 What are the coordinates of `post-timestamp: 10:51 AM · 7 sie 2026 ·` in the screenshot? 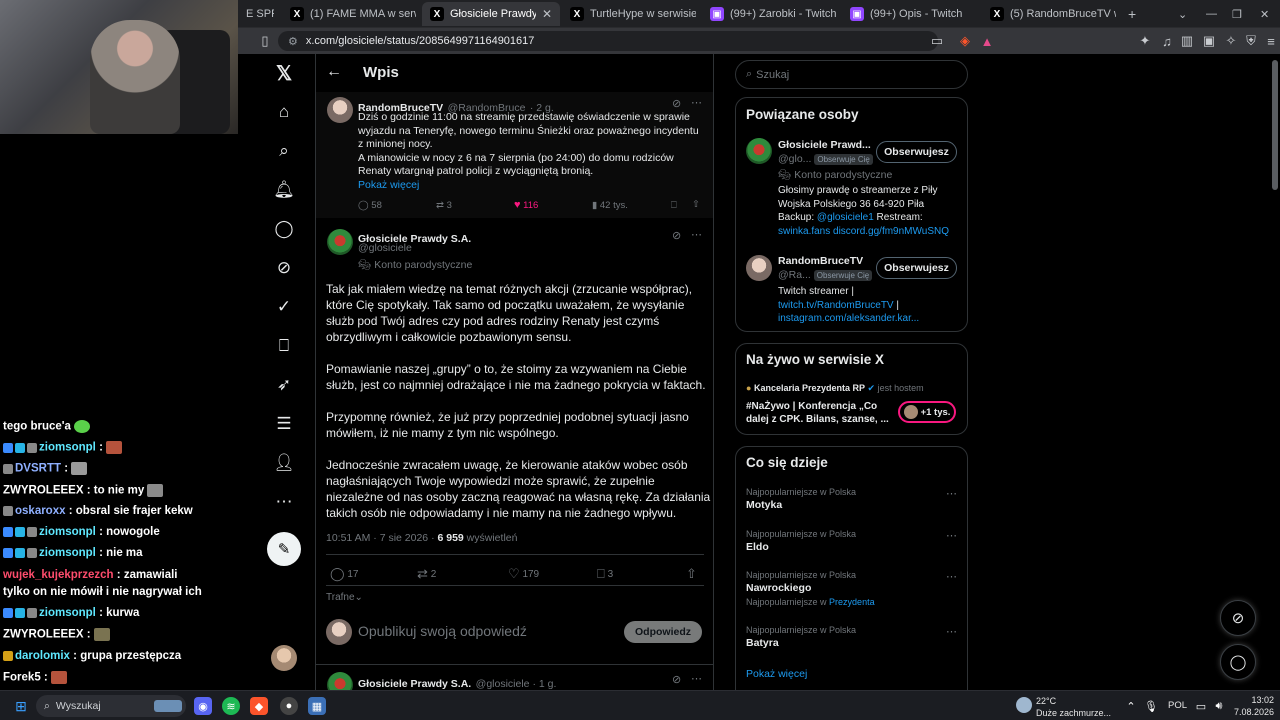 It's located at (381, 538).